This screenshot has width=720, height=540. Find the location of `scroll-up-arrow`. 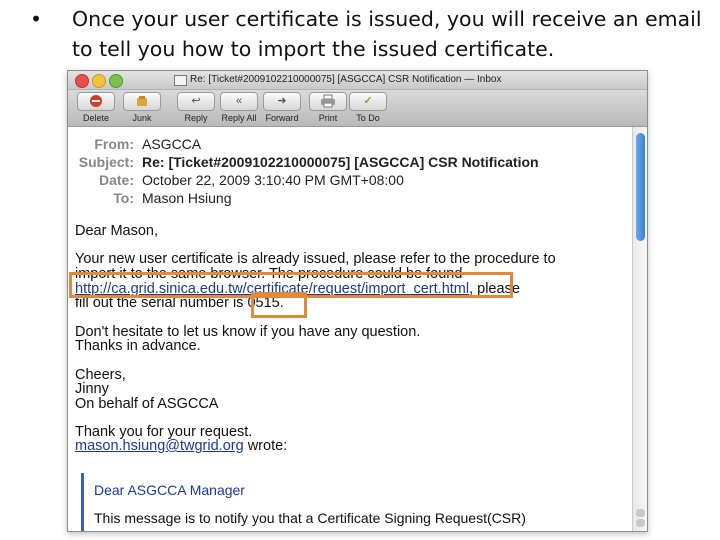

scroll-up-arrow is located at coordinates (640, 513).